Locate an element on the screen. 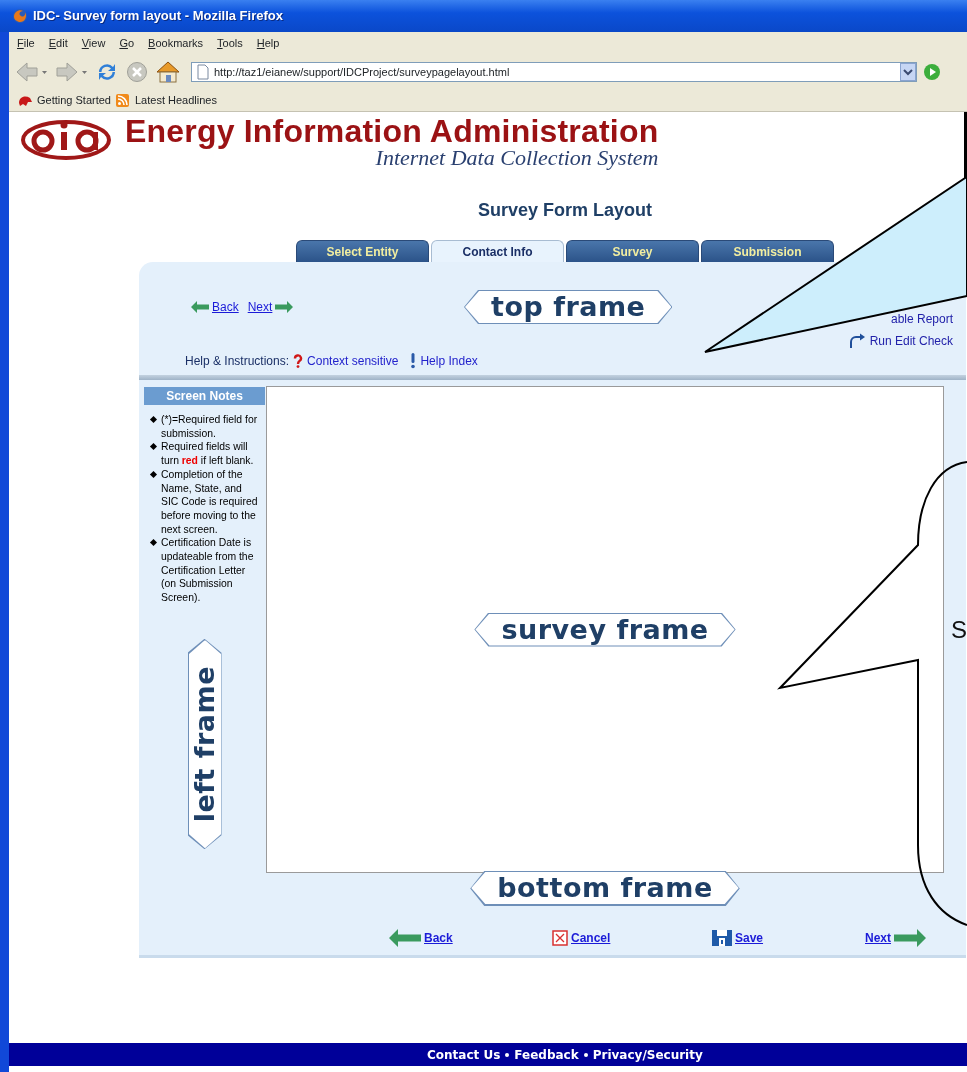 This screenshot has width=967, height=1072. cancel-link: Cancel is located at coordinates (632, 938).